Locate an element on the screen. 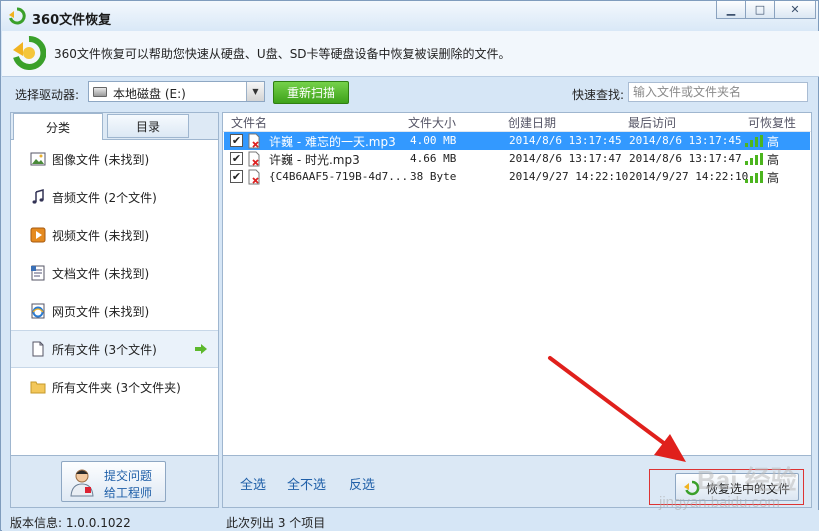  category-item-audio: 音频文件 (2个文件) is located at coordinates (114, 197).